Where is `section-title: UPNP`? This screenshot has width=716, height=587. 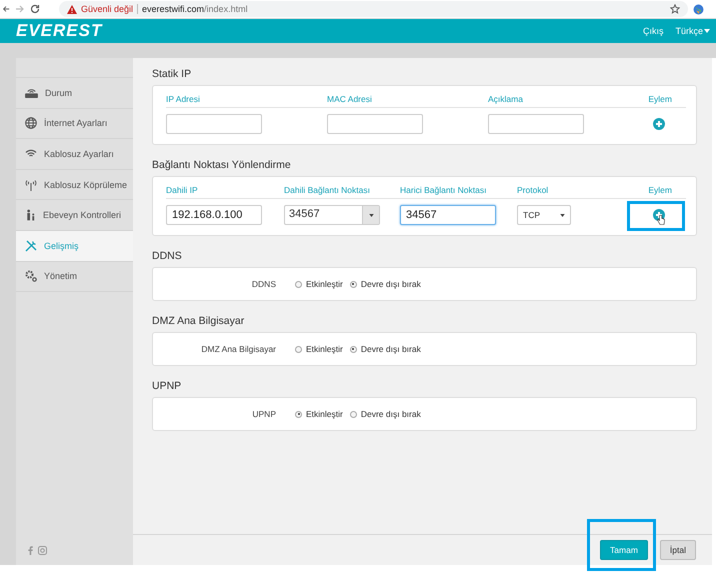
section-title: UPNP is located at coordinates (167, 385).